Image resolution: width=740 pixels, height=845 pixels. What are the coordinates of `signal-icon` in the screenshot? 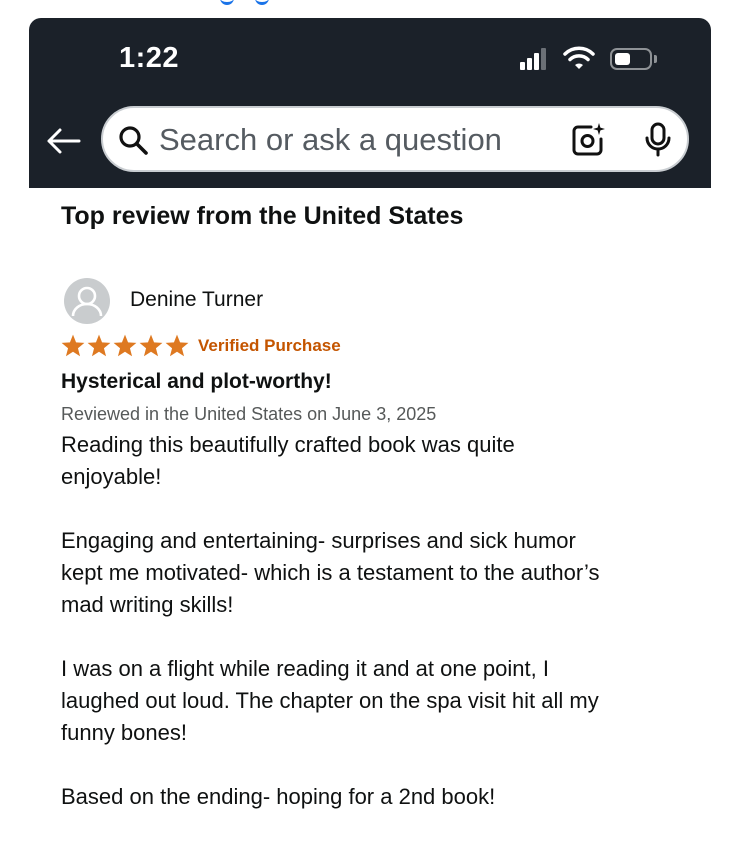 It's located at (533, 59).